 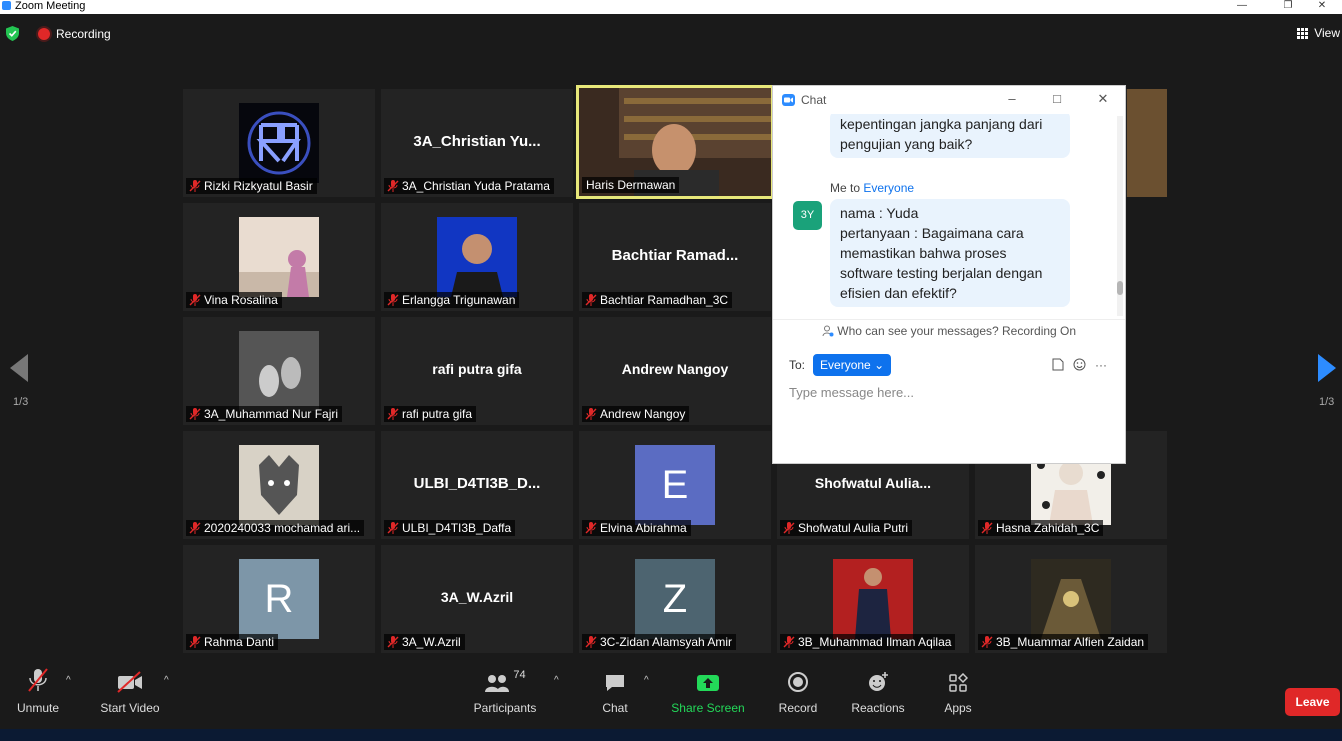 I want to click on participant-initial-avatar: E, so click(x=675, y=485).